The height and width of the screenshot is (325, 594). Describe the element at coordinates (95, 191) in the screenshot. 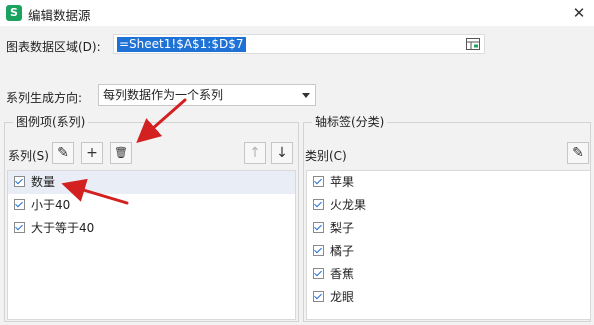

I see `annotation-arrow-series` at that location.